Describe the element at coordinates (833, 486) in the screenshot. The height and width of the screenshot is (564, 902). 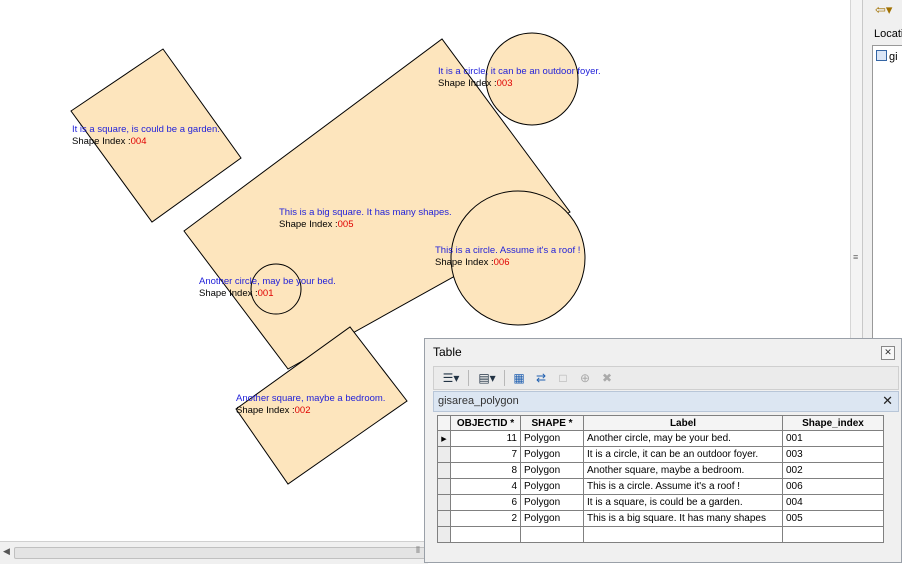
I see `cell-shape-index: 006` at that location.